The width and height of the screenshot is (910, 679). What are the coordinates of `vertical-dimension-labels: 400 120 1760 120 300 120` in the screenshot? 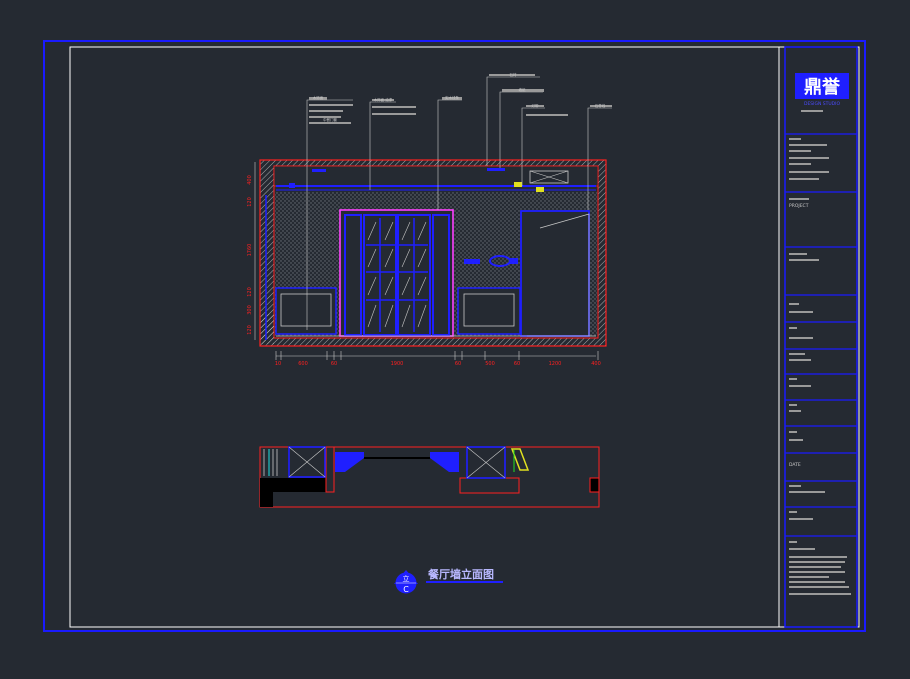 It's located at (250, 255).